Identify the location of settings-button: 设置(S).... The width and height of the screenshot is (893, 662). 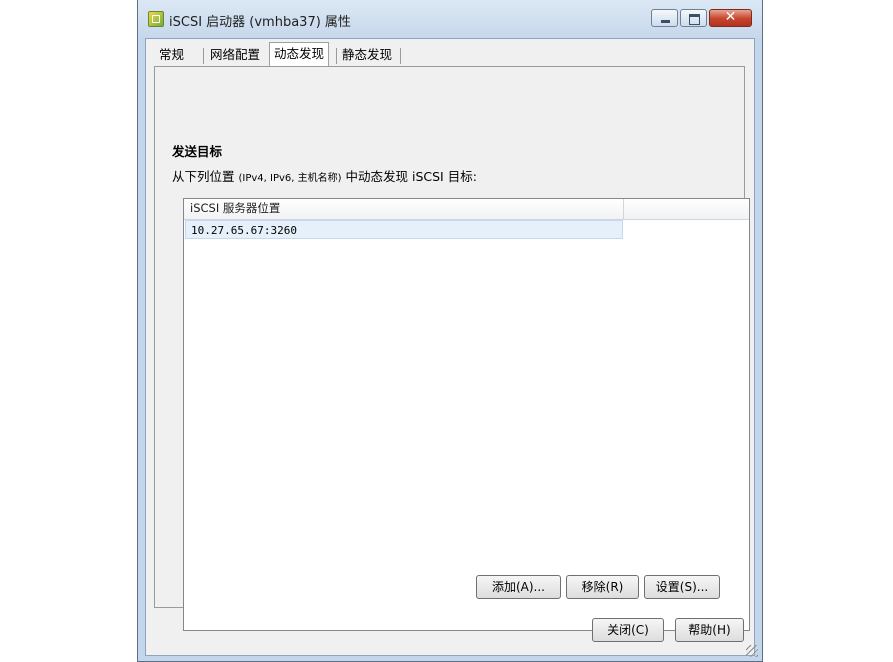
(682, 587).